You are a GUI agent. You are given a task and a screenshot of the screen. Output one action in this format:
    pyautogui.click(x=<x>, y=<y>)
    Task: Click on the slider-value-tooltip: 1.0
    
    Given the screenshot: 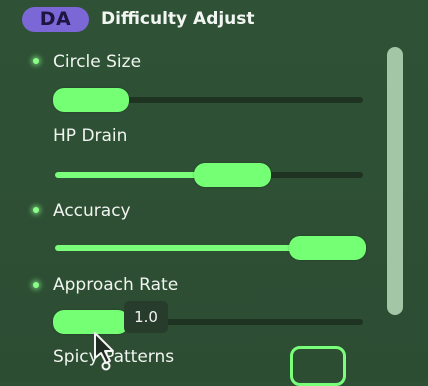 What is the action you would take?
    pyautogui.click(x=146, y=317)
    